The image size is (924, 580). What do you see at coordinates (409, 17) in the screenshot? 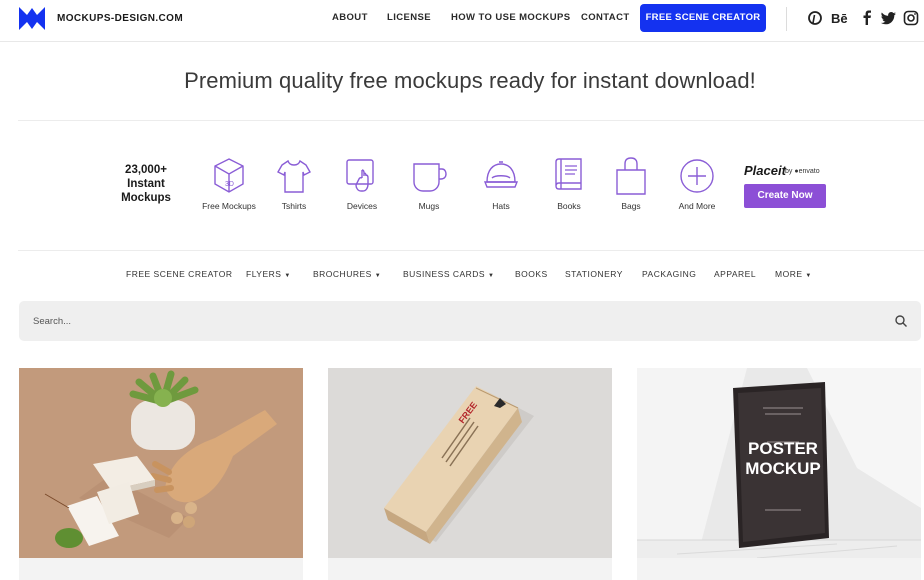
I see `nav-license: LICENSE` at bounding box center [409, 17].